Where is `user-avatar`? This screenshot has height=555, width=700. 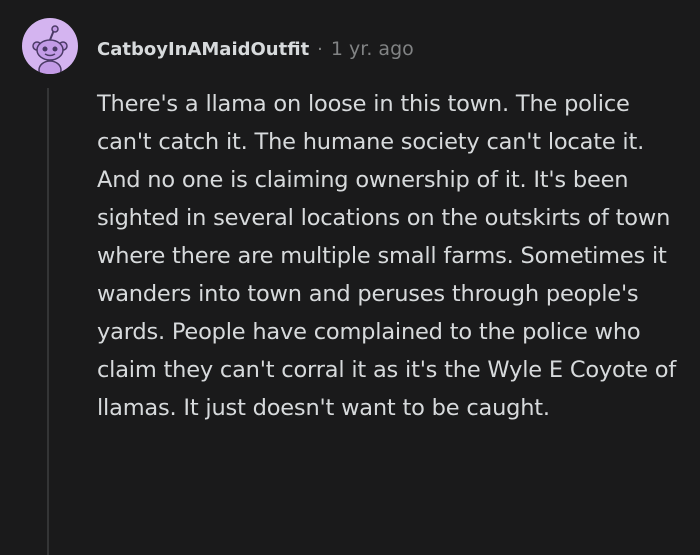
user-avatar is located at coordinates (50, 46).